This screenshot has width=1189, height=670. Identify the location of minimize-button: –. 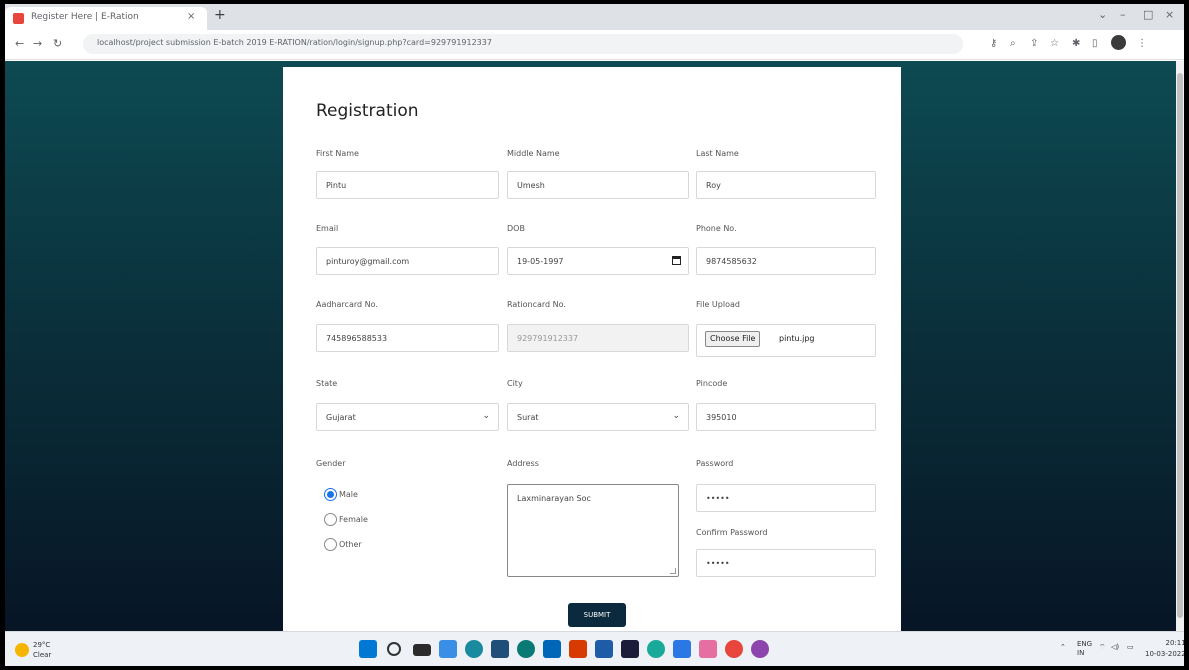
(1123, 14).